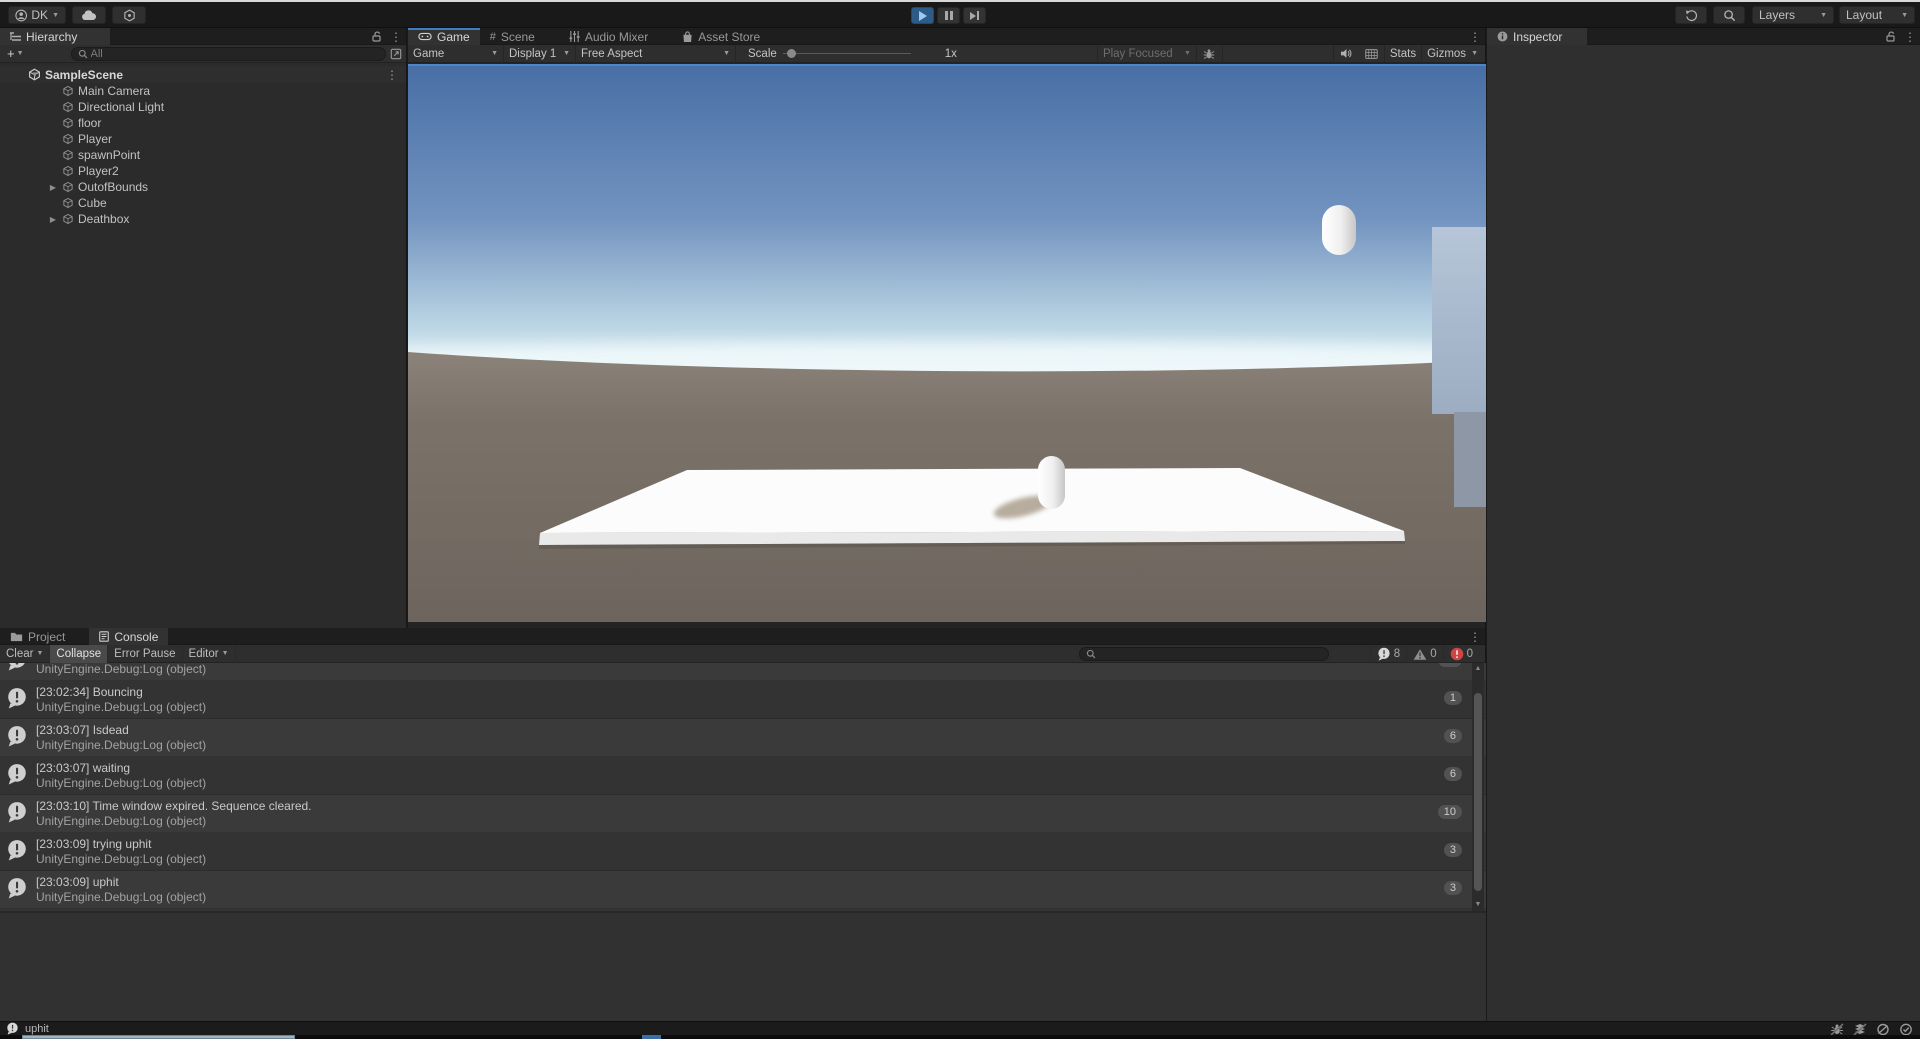 Image resolution: width=1920 pixels, height=1039 pixels. I want to click on gizmos-dropdown: Gizmos ▼, so click(1452, 54).